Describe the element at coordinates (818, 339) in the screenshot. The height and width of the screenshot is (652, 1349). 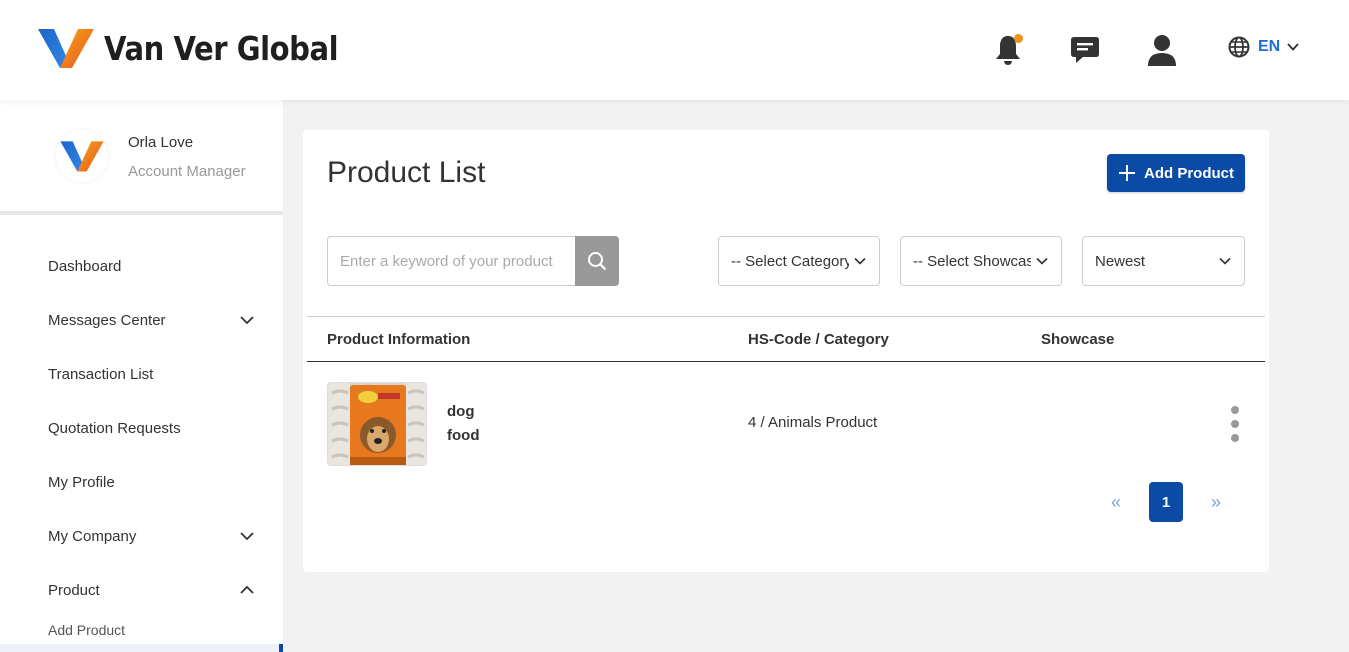
I see `column-header-hs-code-category: HS-Code / Category` at that location.